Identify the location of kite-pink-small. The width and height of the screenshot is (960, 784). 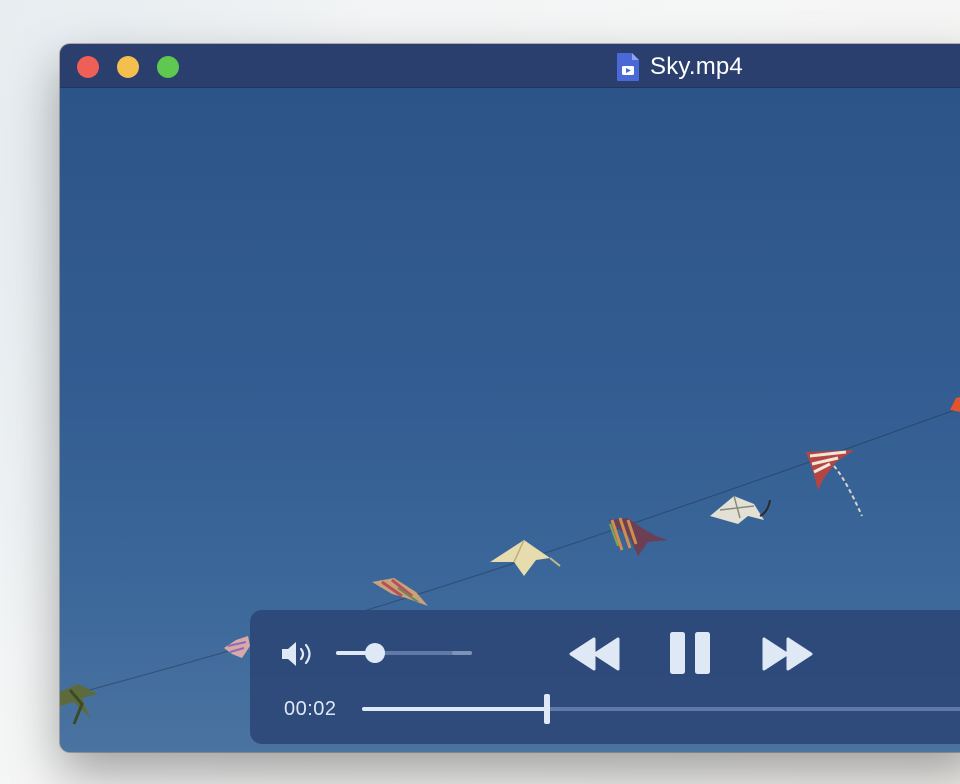
(237, 647).